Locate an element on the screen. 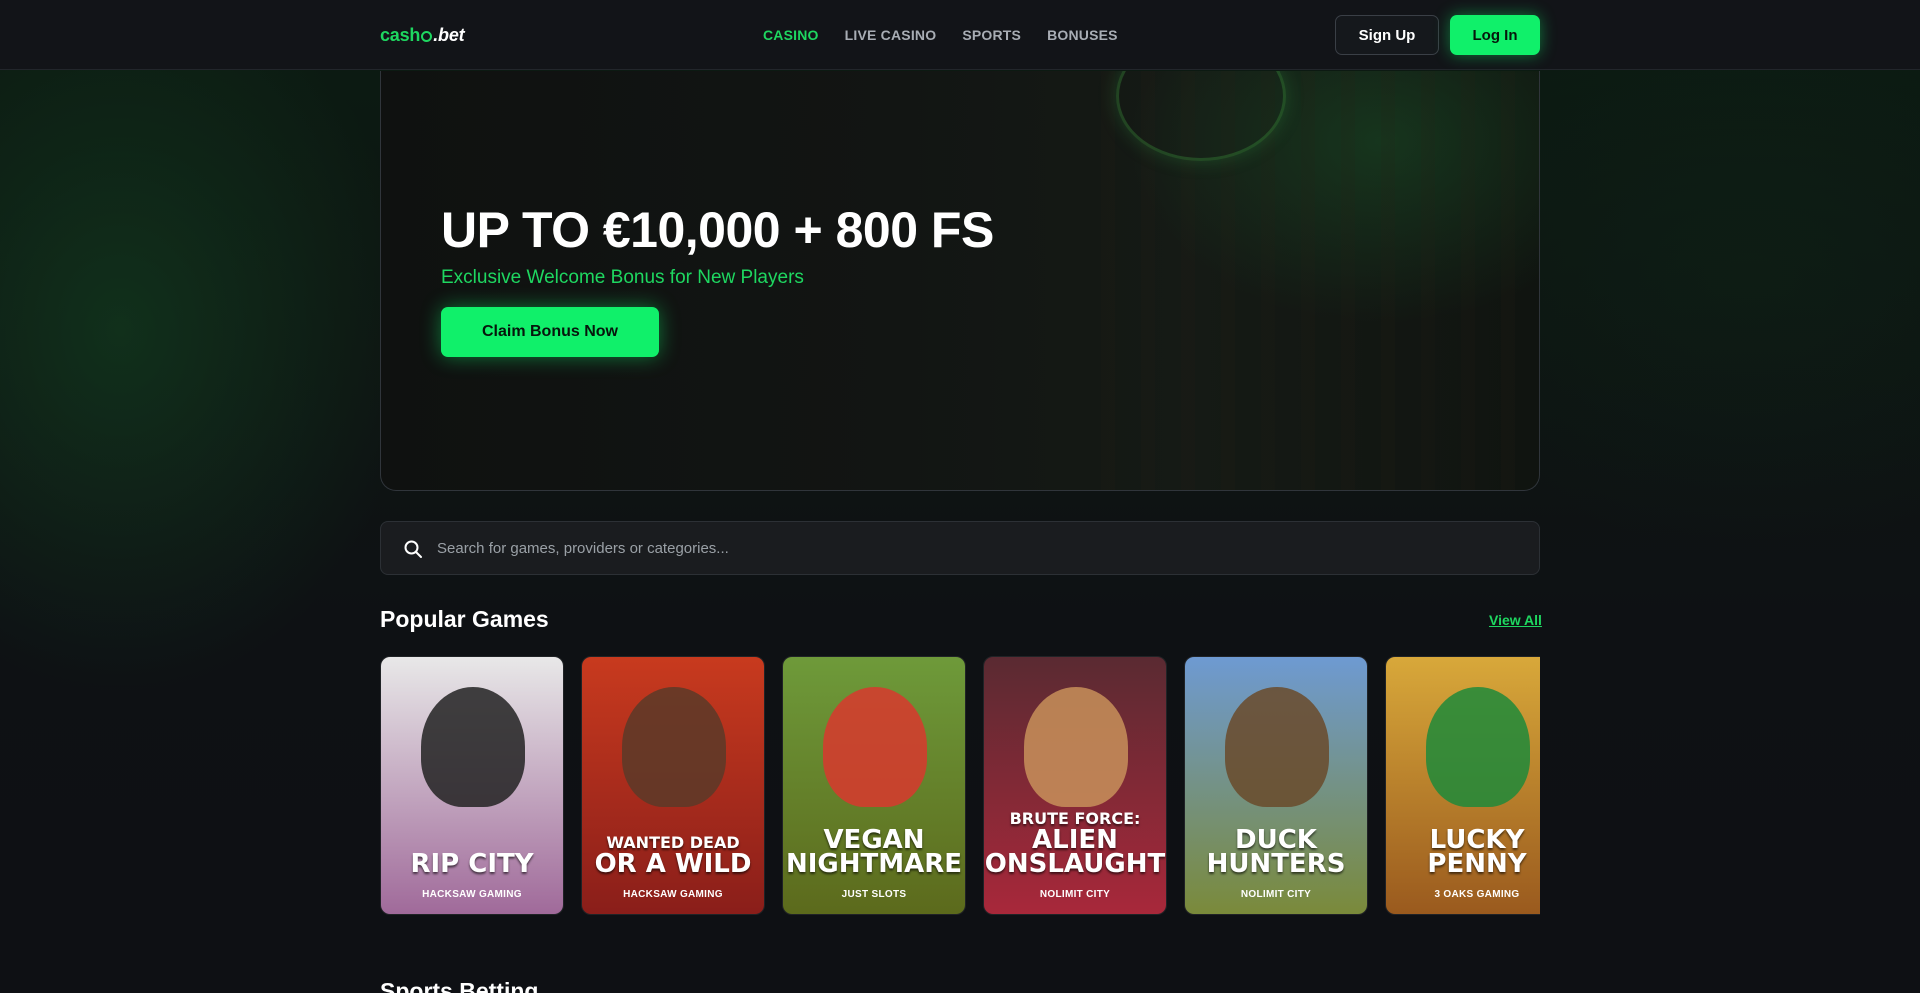 The height and width of the screenshot is (993, 1920). claim-bonus-button: Claim Bonus Now is located at coordinates (550, 332).